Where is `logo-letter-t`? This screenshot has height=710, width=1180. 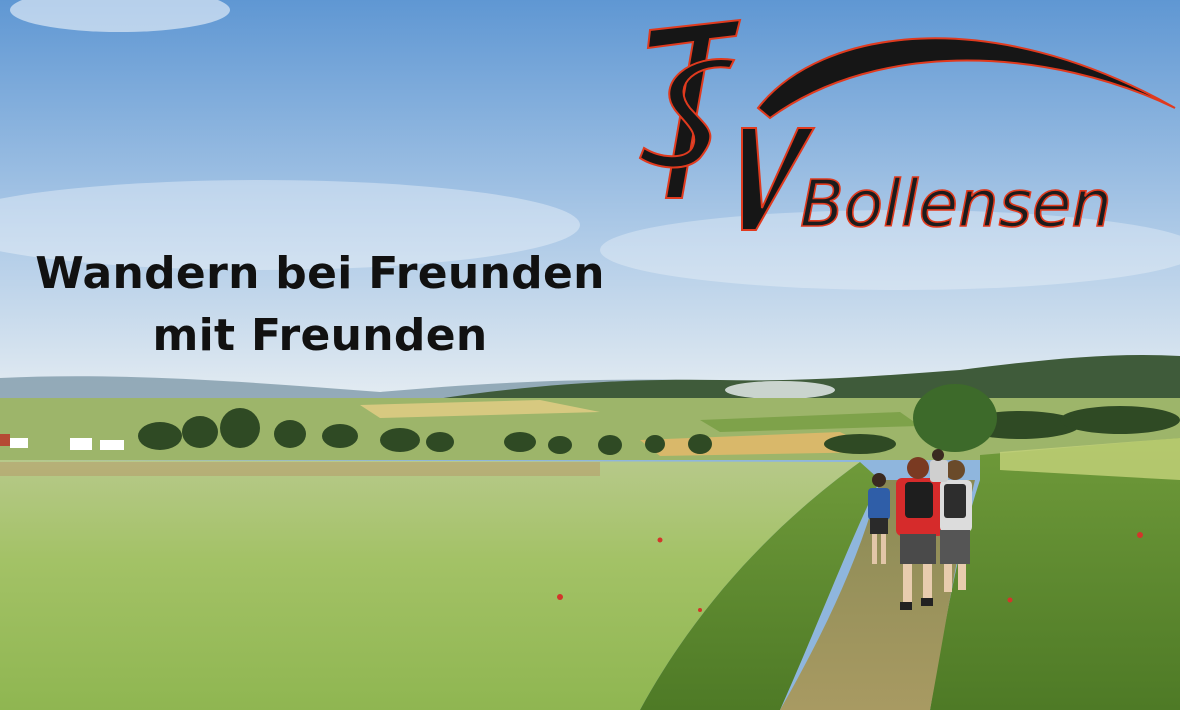
logo-letter-t is located at coordinates (694, 108).